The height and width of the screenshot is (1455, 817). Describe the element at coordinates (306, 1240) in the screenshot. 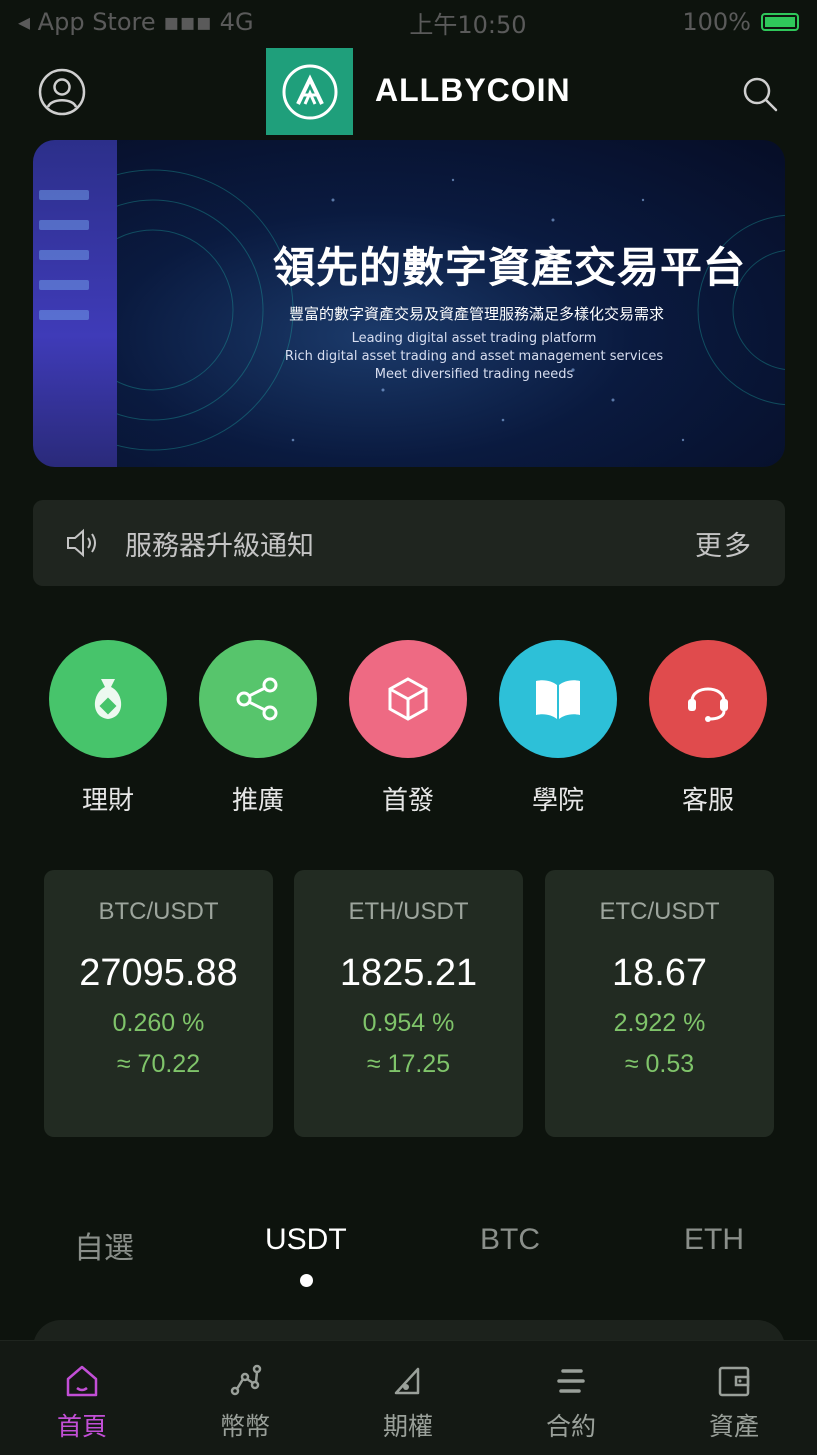

I see `tab-usdt: USDT` at that location.